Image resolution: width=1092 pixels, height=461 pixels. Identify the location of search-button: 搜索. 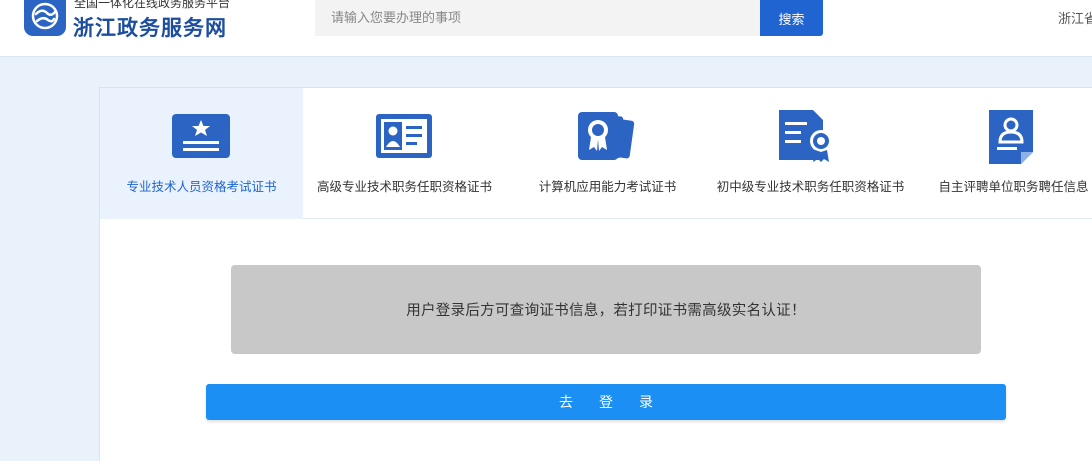
(791, 18).